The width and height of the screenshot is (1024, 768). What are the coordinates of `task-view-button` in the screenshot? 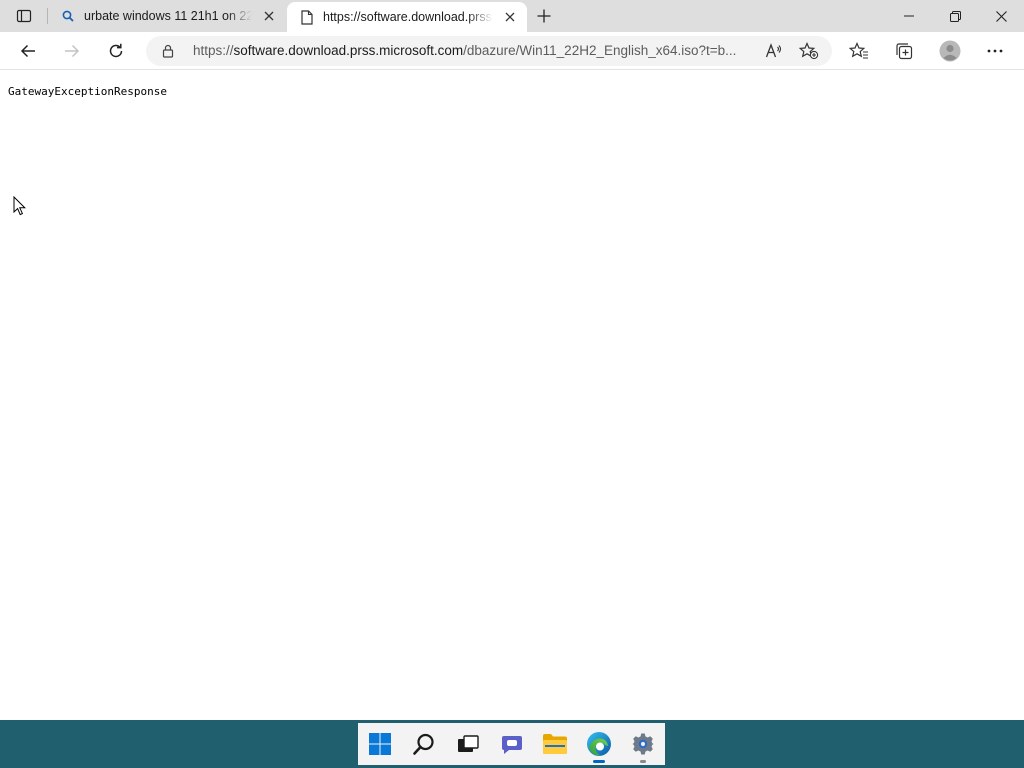 It's located at (468, 744).